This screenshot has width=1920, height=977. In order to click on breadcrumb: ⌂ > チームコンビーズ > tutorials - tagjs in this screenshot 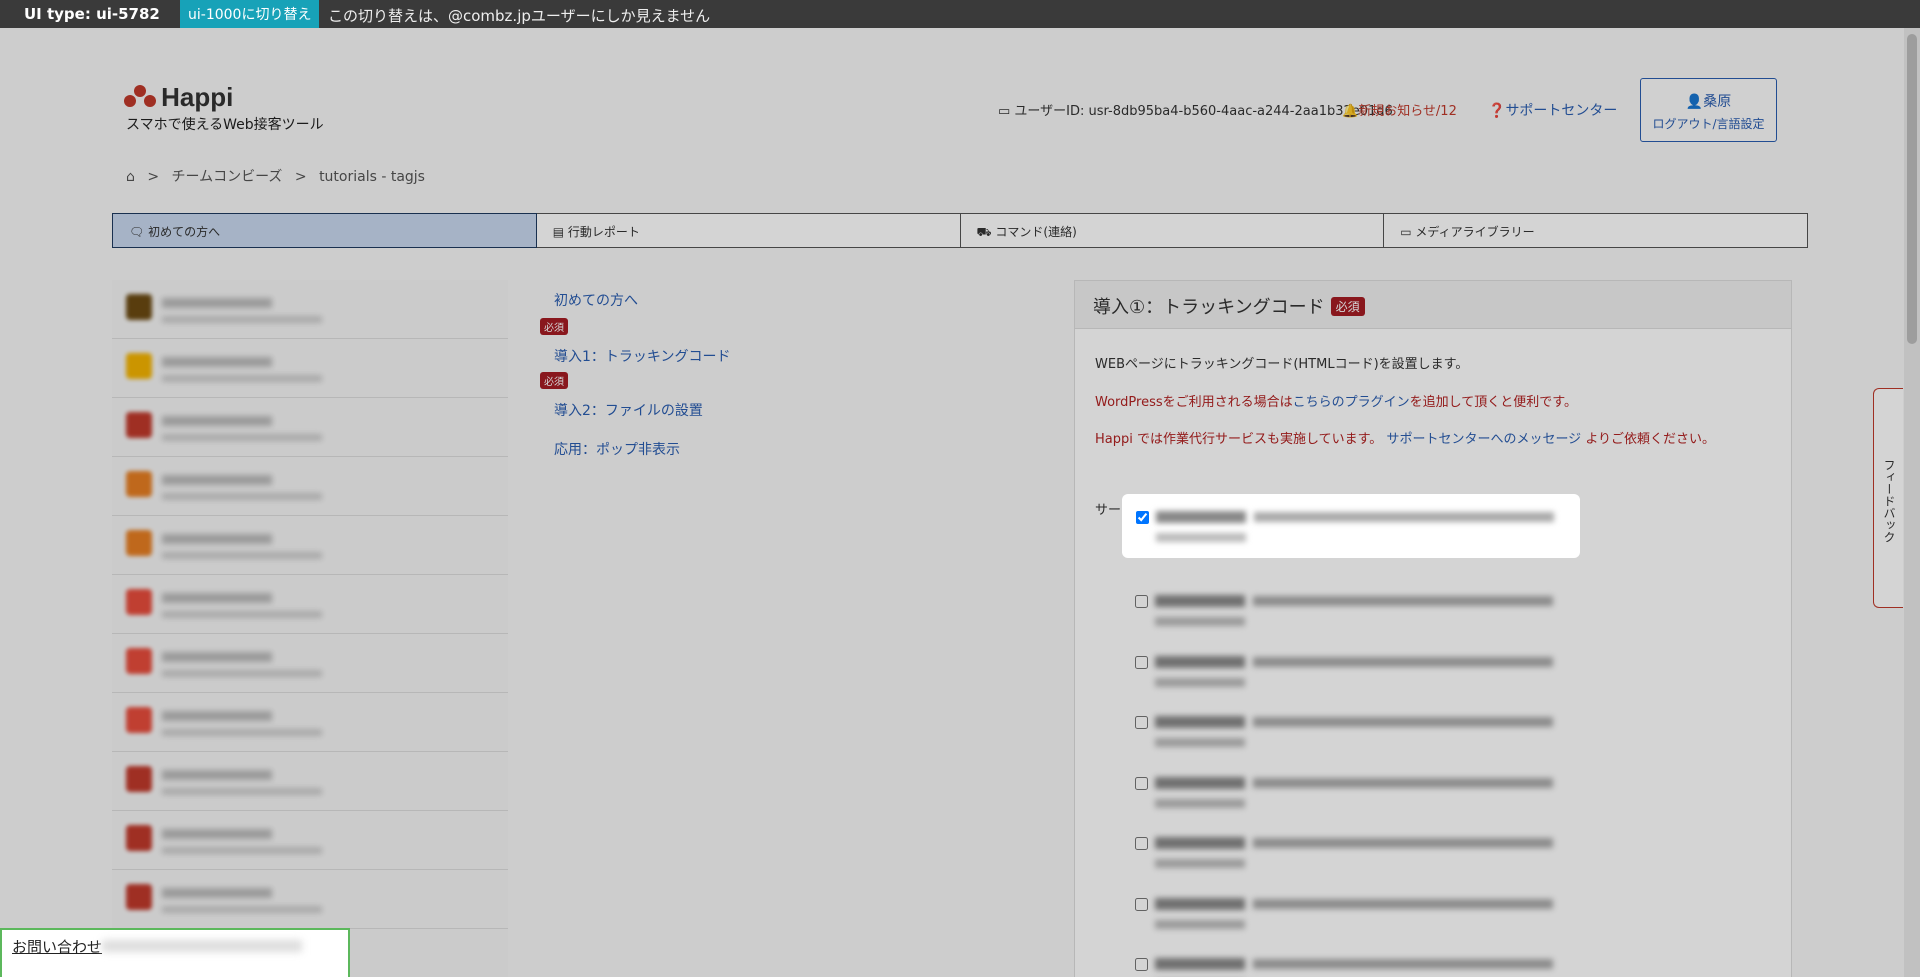, I will do `click(275, 177)`.